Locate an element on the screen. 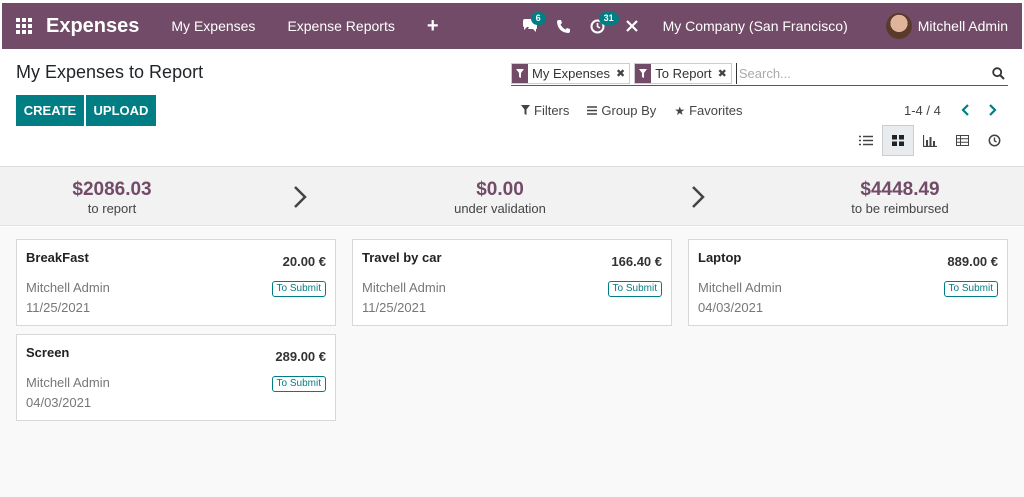  expense-name: Screen is located at coordinates (48, 352).